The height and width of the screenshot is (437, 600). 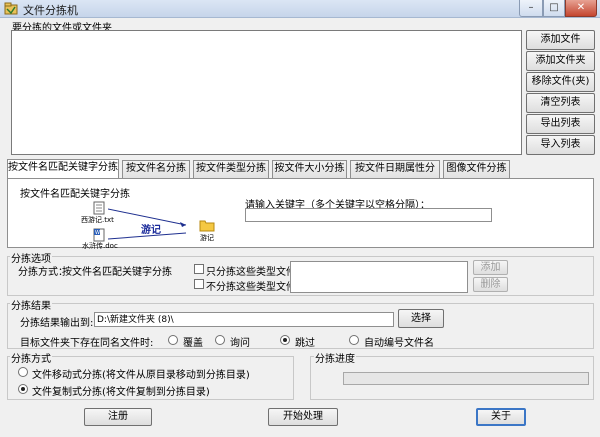 What do you see at coordinates (300, 9) in the screenshot?
I see `title-bar: 文件分拣机 – □ ✕` at bounding box center [300, 9].